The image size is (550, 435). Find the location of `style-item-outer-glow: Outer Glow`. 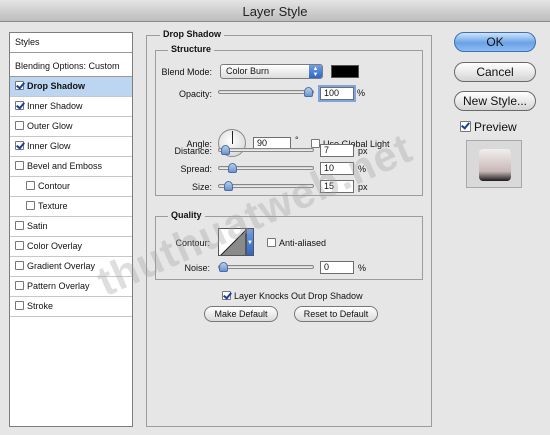

style-item-outer-glow: Outer Glow is located at coordinates (71, 127).